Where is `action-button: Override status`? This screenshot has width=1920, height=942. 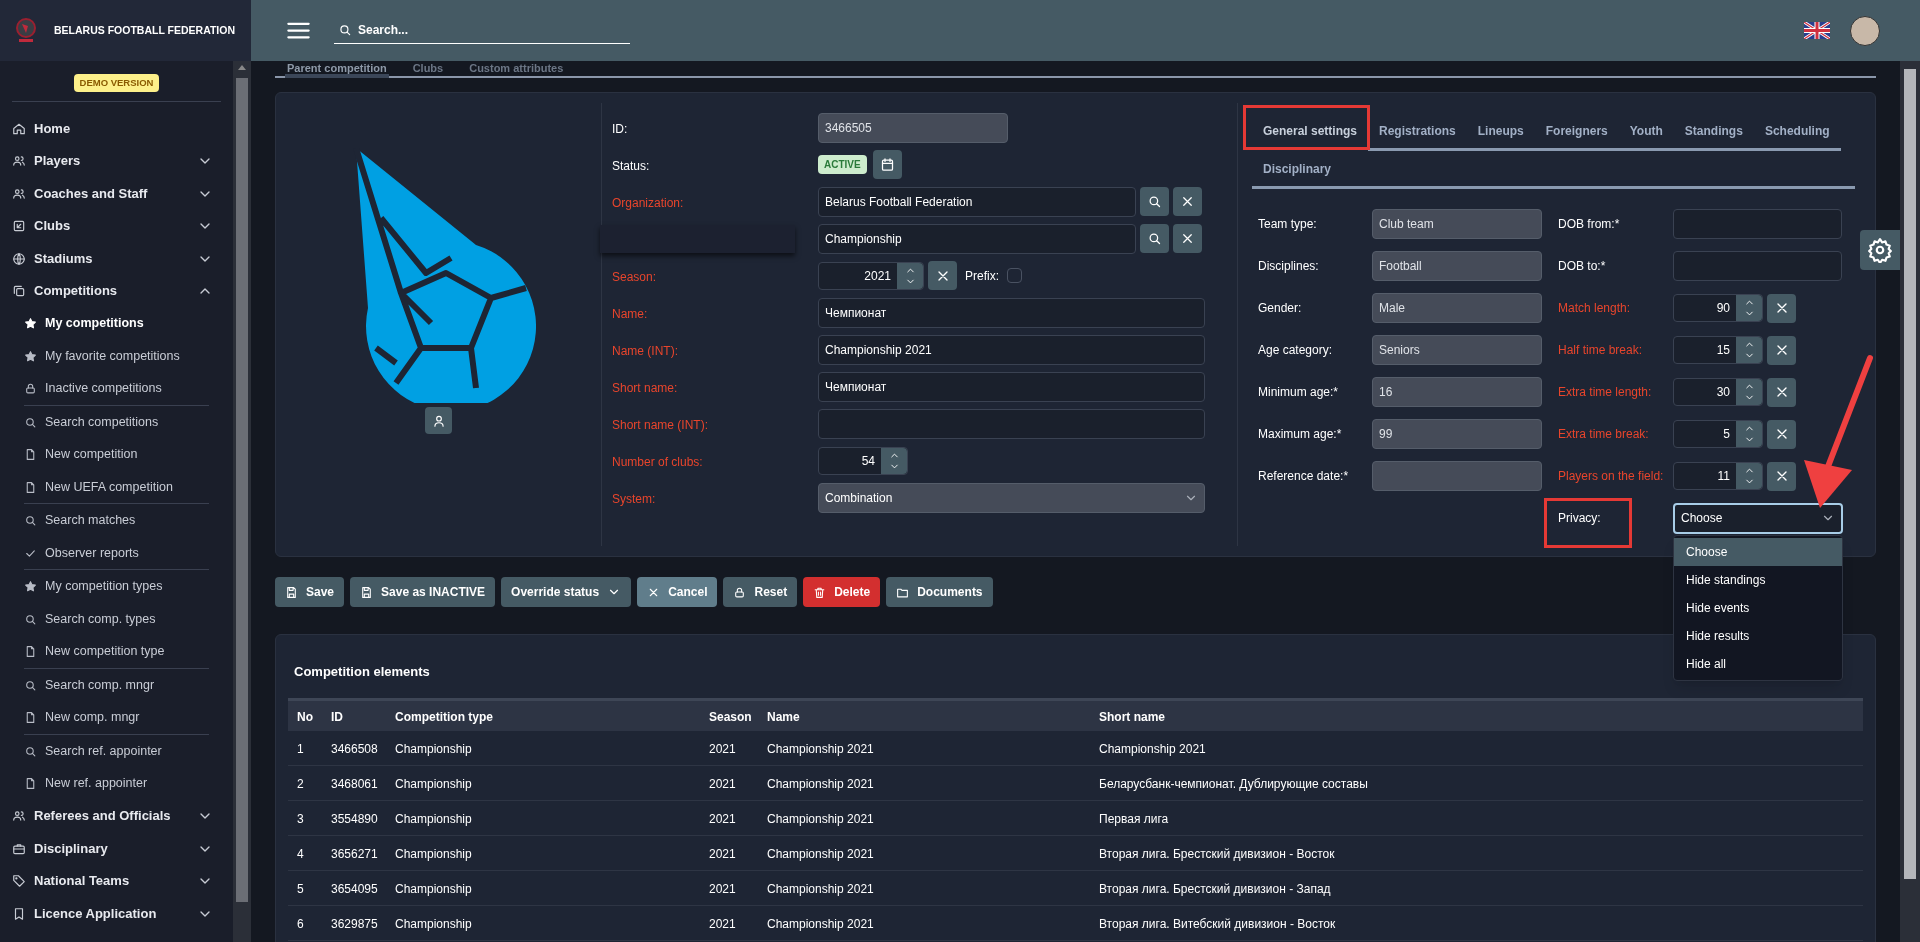
action-button: Override status is located at coordinates (566, 592).